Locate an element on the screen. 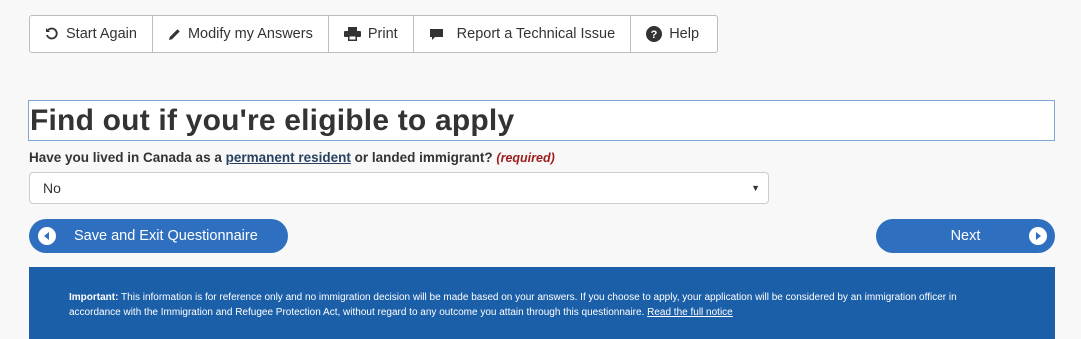  refresh-icon is located at coordinates (52, 34).